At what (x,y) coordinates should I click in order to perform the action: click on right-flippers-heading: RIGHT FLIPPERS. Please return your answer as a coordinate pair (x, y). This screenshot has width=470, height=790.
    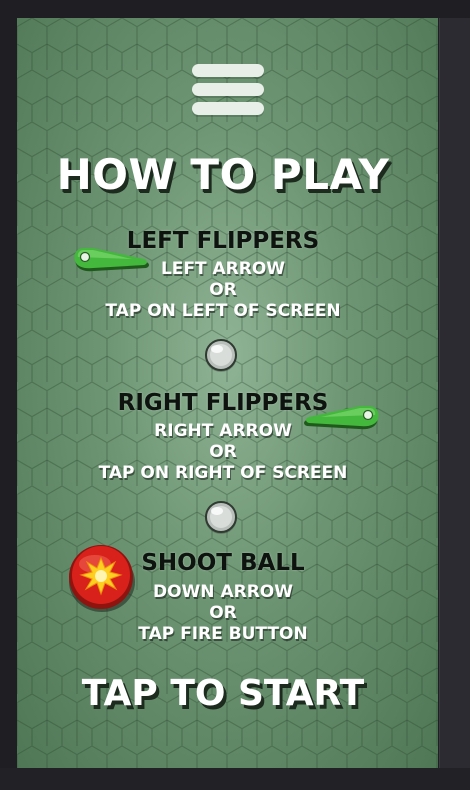
    Looking at the image, I should click on (223, 403).